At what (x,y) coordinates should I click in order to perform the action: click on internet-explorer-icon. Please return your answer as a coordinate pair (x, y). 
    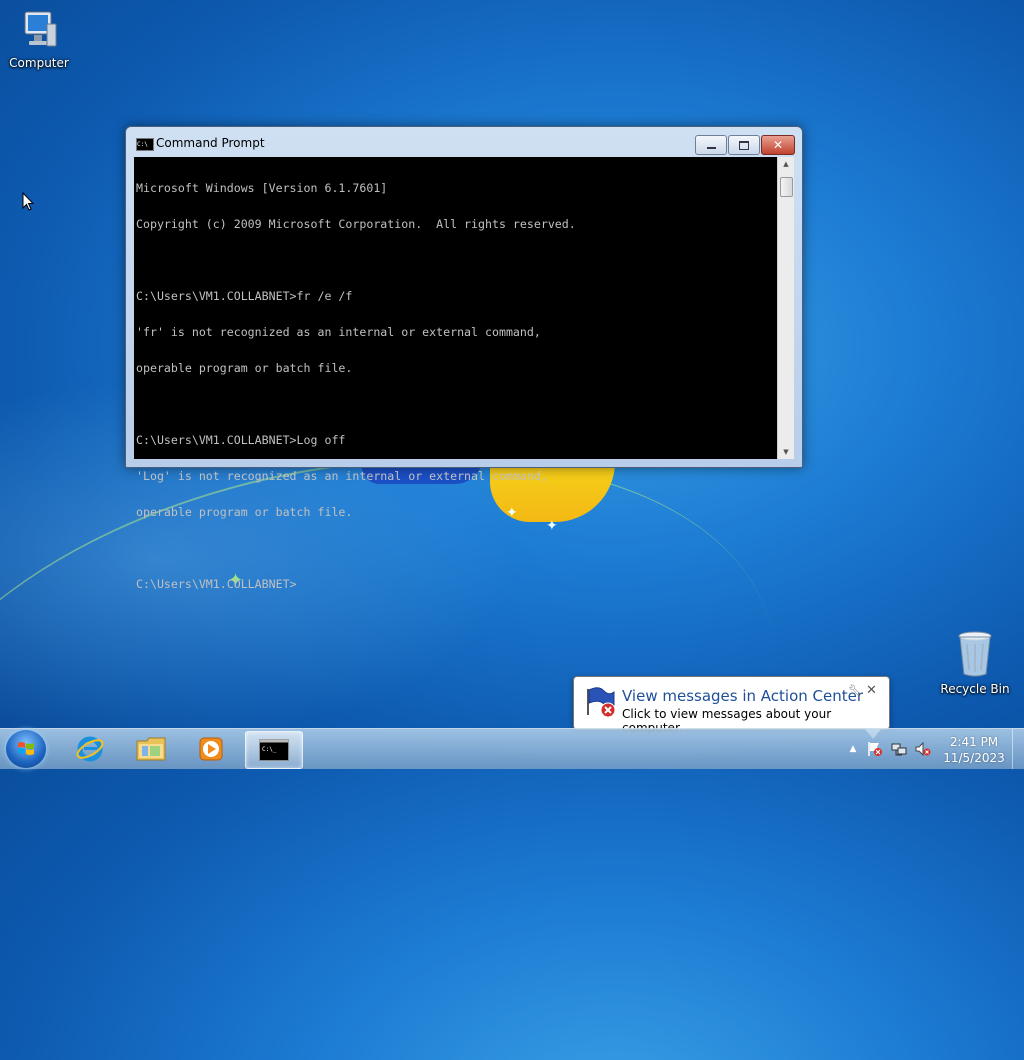
    Looking at the image, I should click on (90, 749).